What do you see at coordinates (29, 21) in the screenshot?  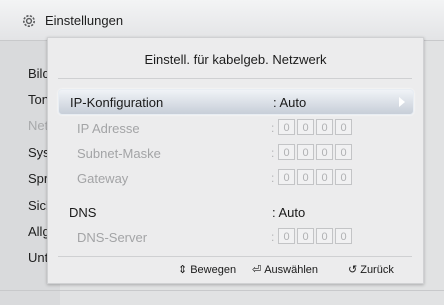 I see `gear-icon` at bounding box center [29, 21].